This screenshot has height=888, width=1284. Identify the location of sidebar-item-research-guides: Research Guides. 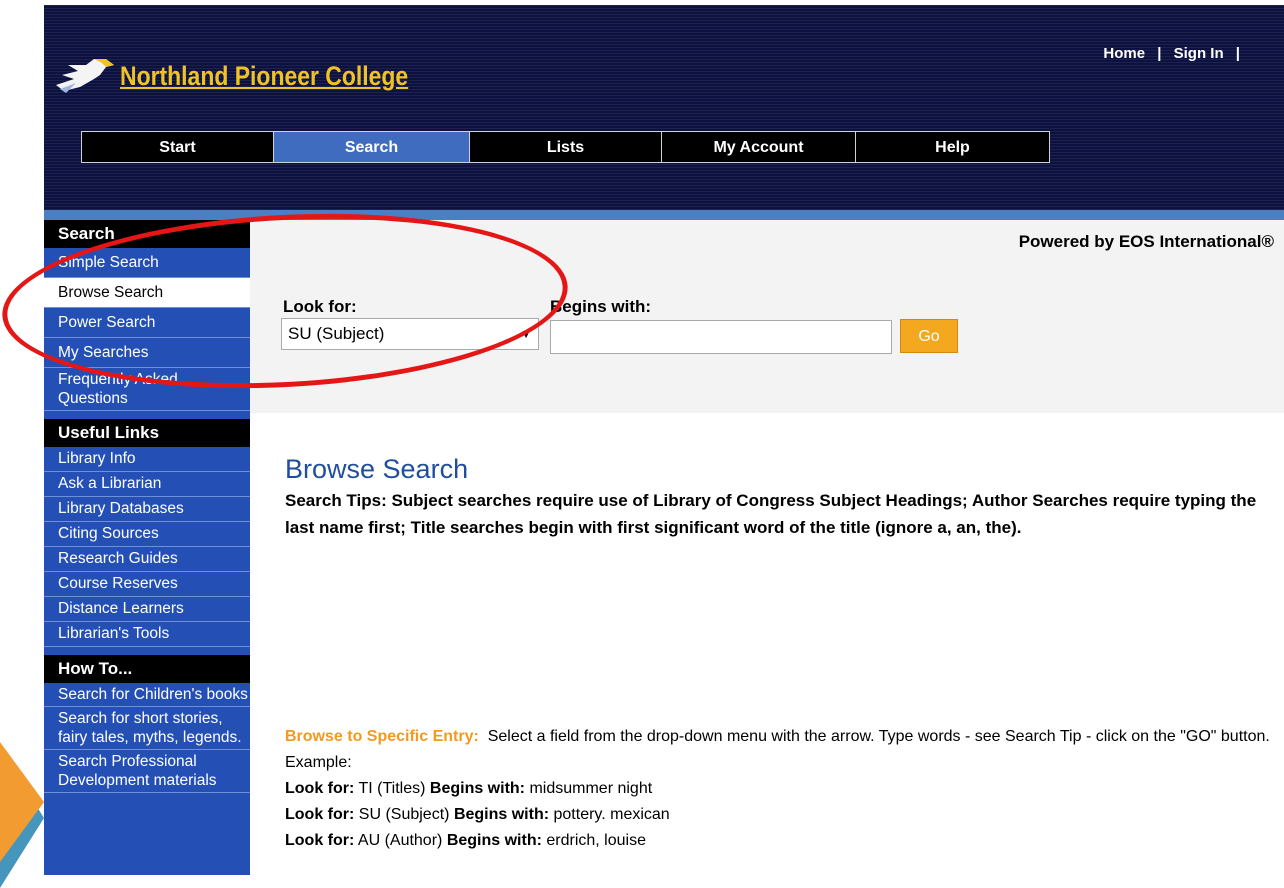
(147, 559).